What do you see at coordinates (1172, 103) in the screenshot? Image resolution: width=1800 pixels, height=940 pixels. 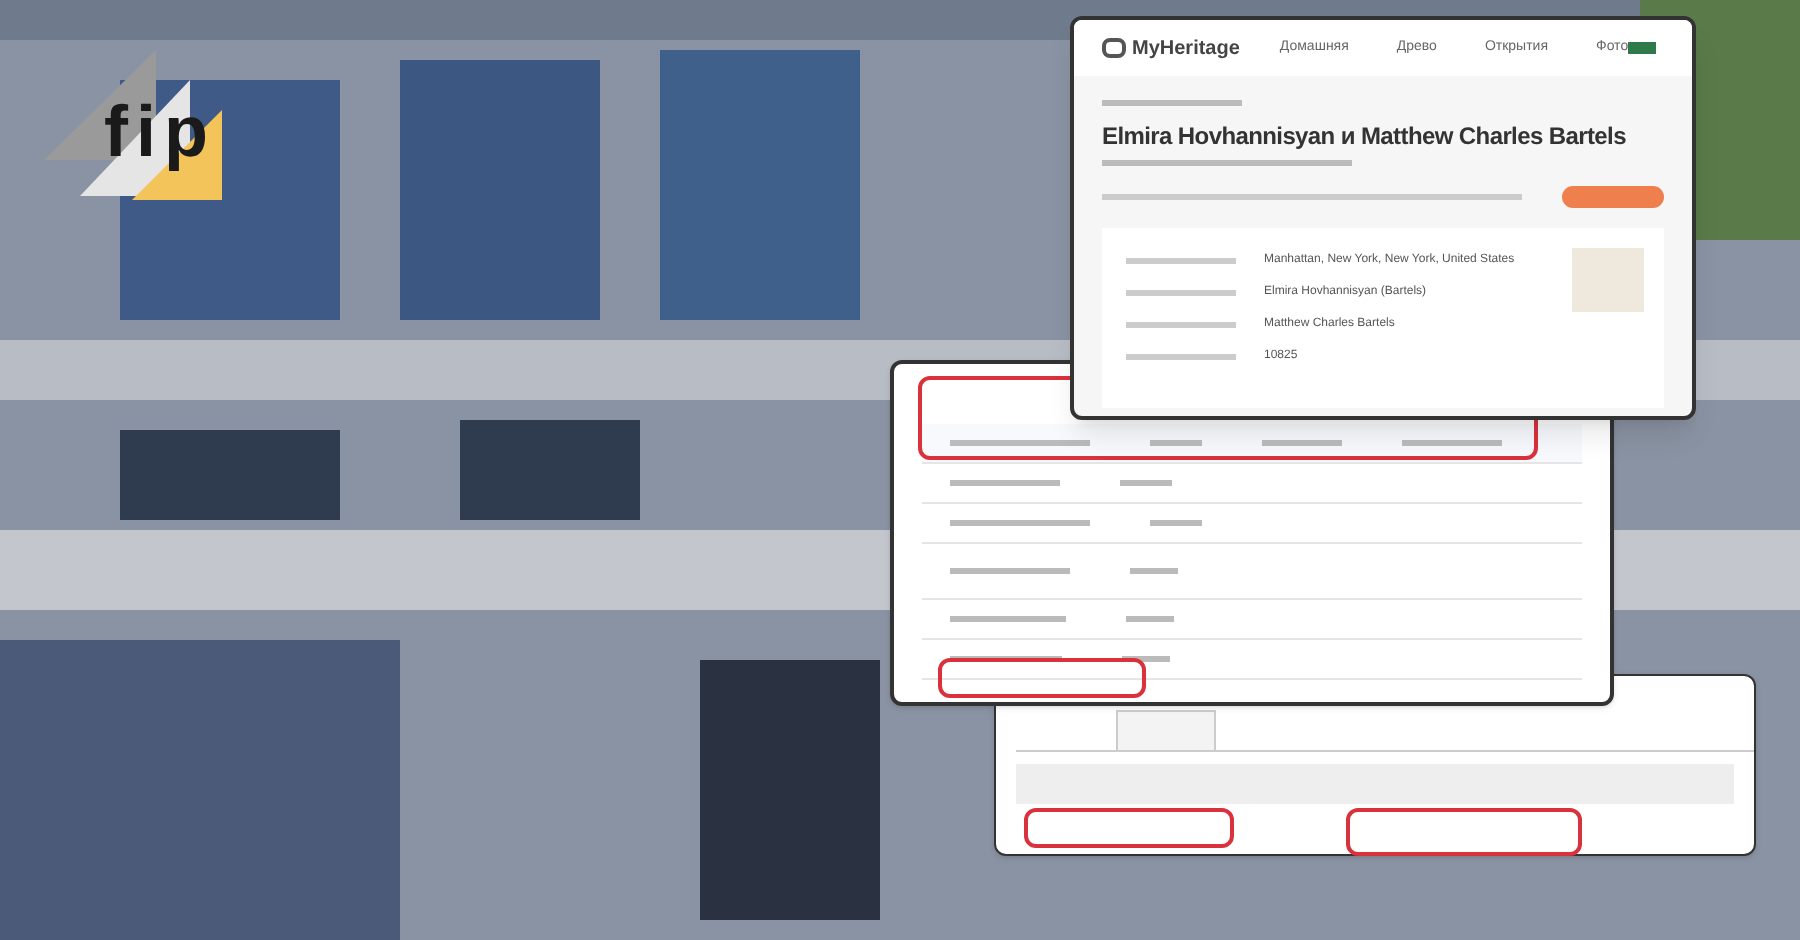 I see `breadcrumb-placeholder` at bounding box center [1172, 103].